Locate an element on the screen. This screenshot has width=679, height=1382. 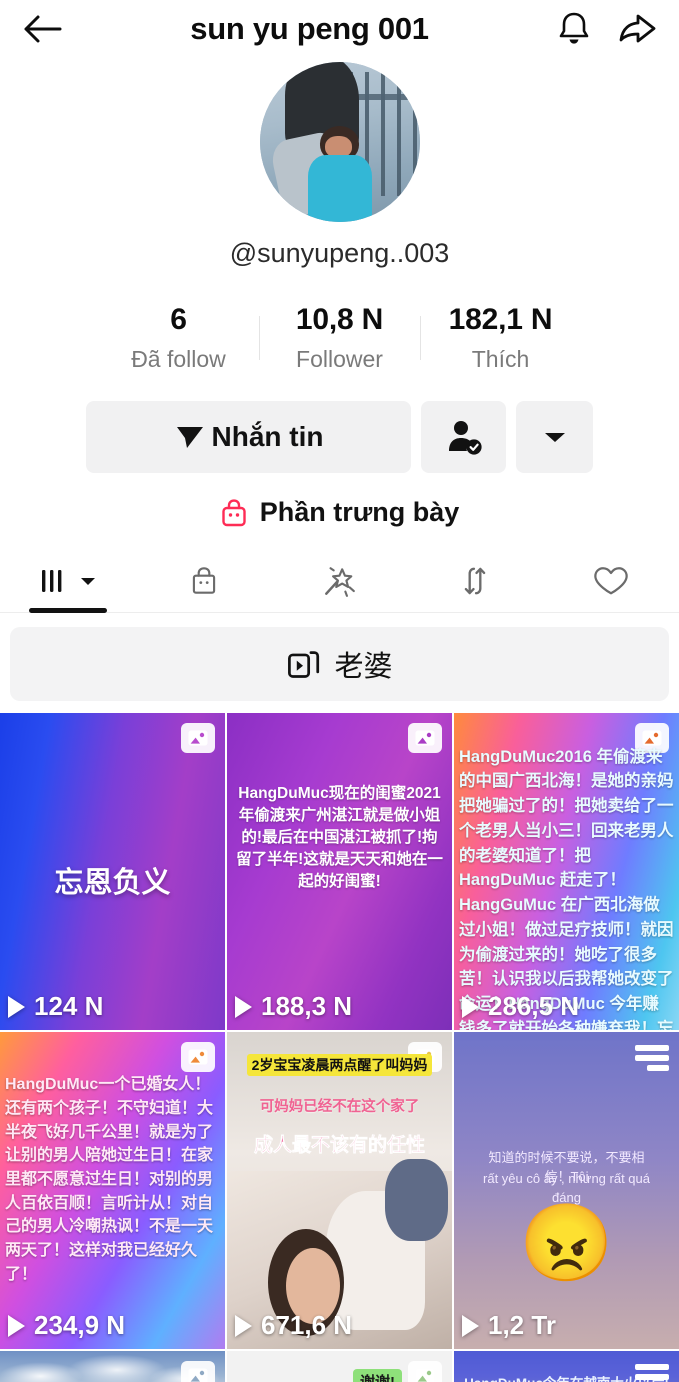
username: @sunyupeng..003 is located at coordinates (339, 253).